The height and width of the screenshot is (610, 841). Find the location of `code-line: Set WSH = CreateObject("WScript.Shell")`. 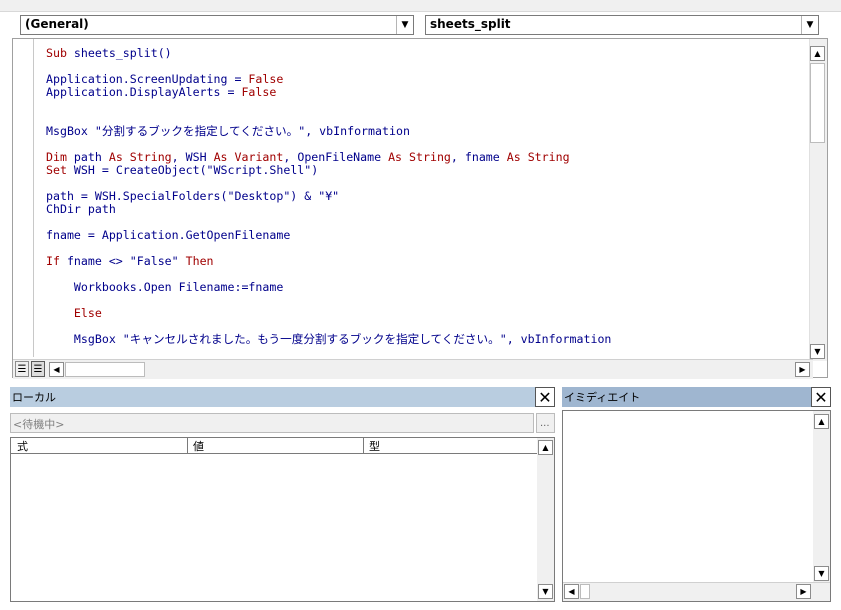

code-line: Set WSH = CreateObject("WScript.Shell") is located at coordinates (328, 170).